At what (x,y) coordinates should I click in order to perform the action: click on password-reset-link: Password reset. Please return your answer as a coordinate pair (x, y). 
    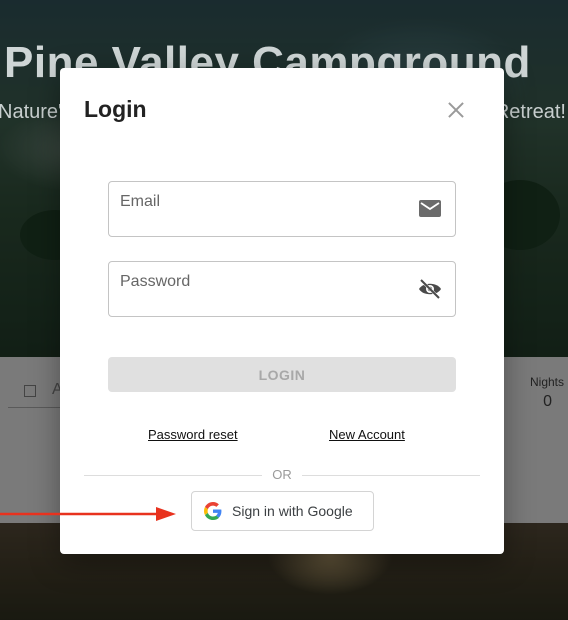
    Looking at the image, I should click on (193, 434).